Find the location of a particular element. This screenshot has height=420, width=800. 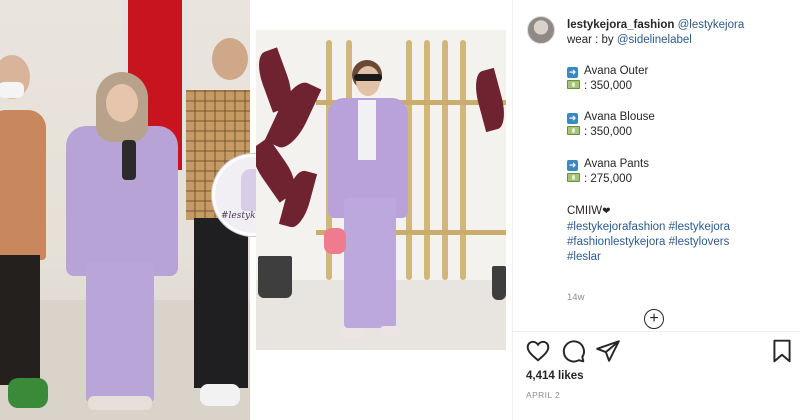

post-age: 14w is located at coordinates (576, 297).